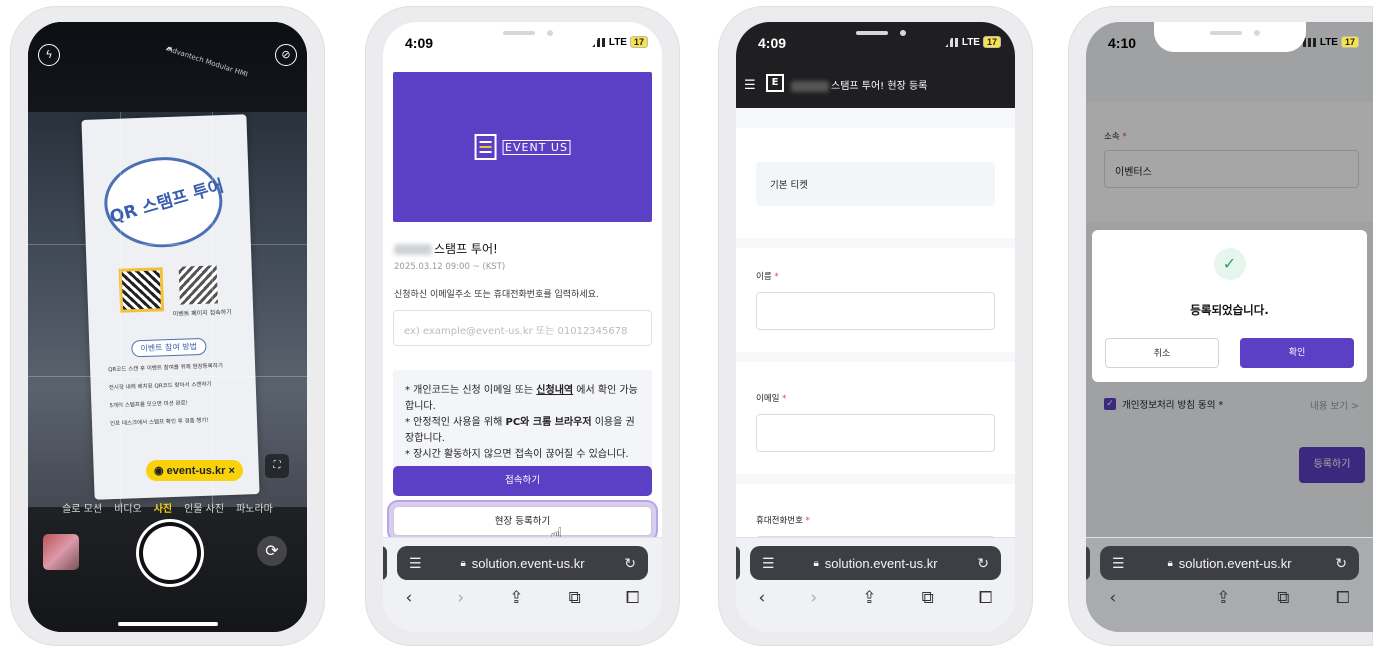 This screenshot has width=1373, height=649. What do you see at coordinates (1162, 353) in the screenshot?
I see `cancel-button: 취소` at bounding box center [1162, 353].